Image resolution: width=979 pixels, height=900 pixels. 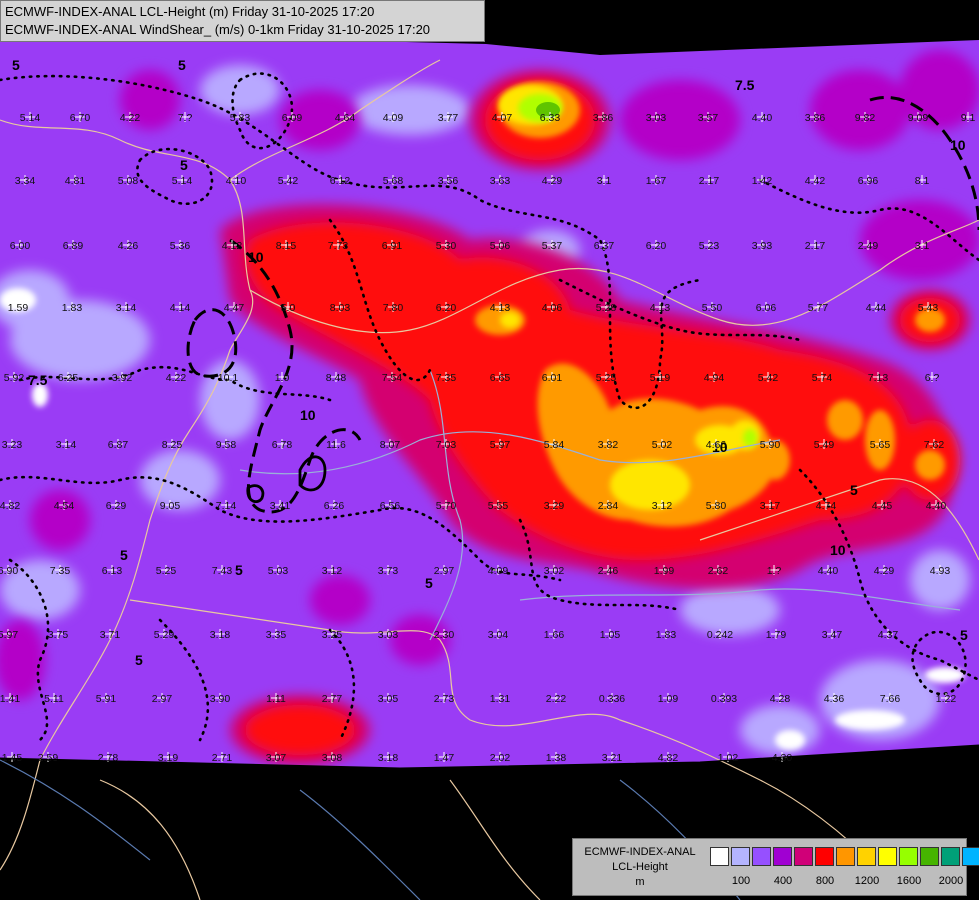 What do you see at coordinates (332, 699) in the screenshot?
I see `station-marker: 2.77` at bounding box center [332, 699].